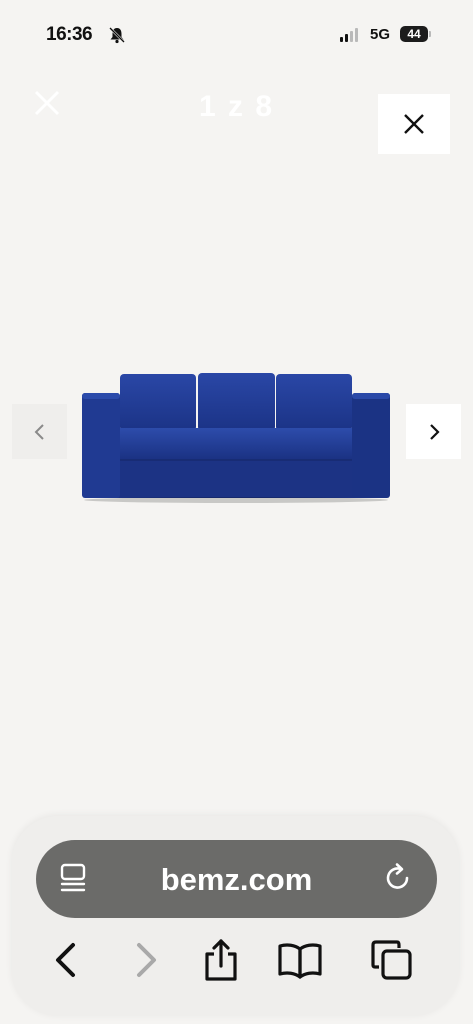  Describe the element at coordinates (236, 438) in the screenshot. I see `sofa-image` at that location.